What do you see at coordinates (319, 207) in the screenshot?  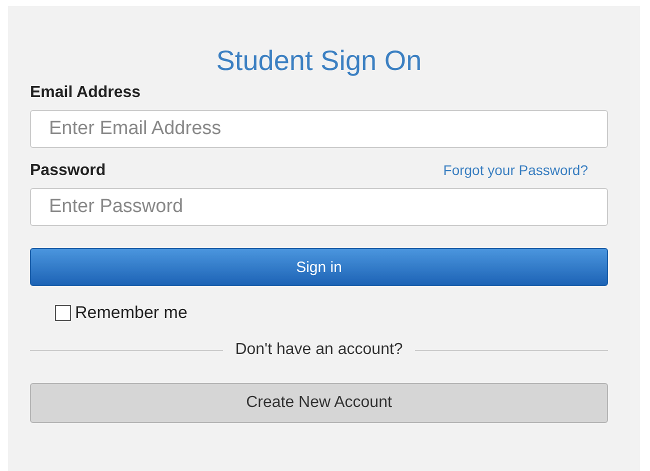 I see `password-field: Enter Password` at bounding box center [319, 207].